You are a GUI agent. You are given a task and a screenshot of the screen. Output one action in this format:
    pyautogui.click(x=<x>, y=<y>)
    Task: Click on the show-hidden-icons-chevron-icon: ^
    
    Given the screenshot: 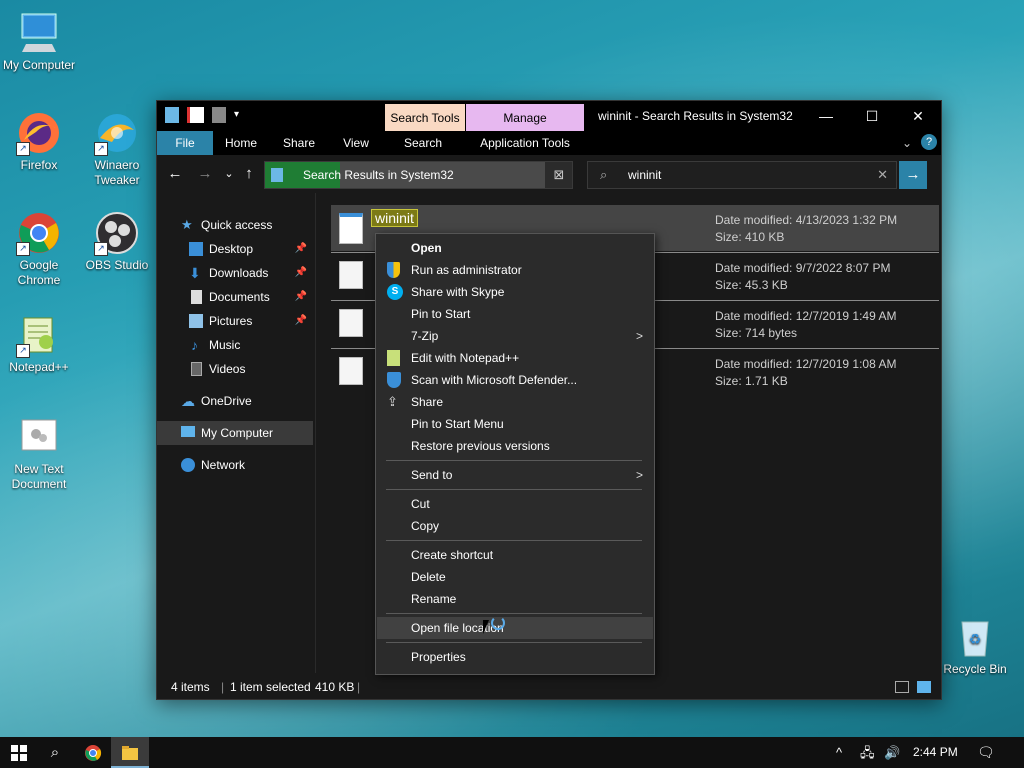 What is the action you would take?
    pyautogui.click(x=839, y=752)
    